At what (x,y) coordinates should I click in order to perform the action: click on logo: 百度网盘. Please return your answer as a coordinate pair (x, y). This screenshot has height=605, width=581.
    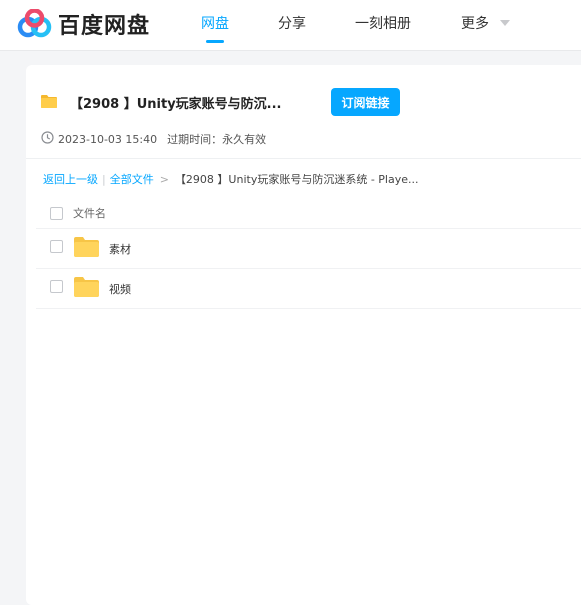
    Looking at the image, I should click on (83, 24).